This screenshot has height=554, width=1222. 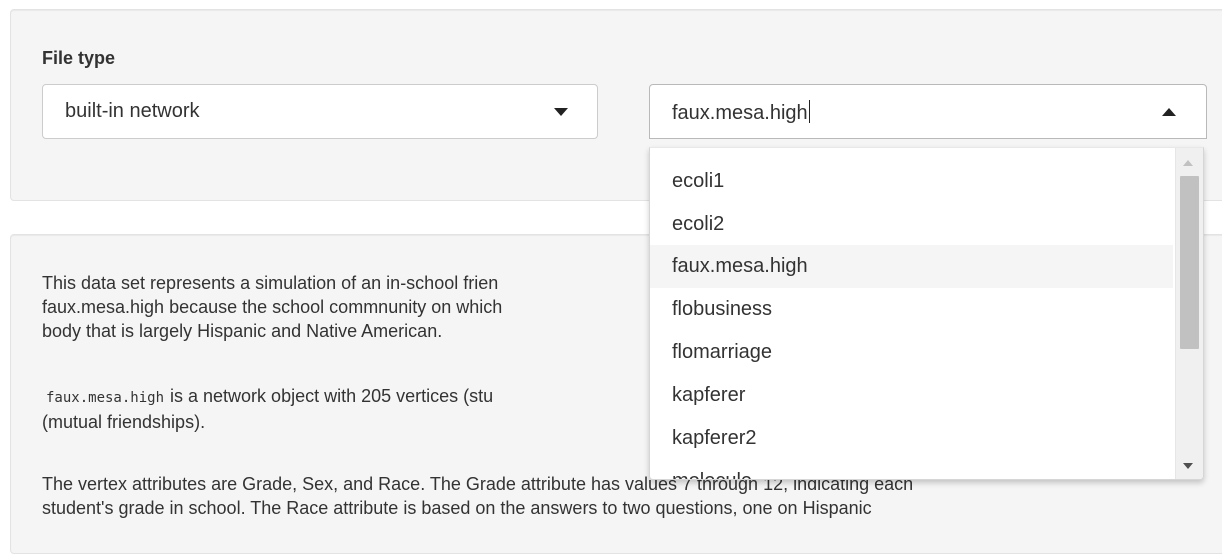 I want to click on text-cursor, so click(x=809, y=111).